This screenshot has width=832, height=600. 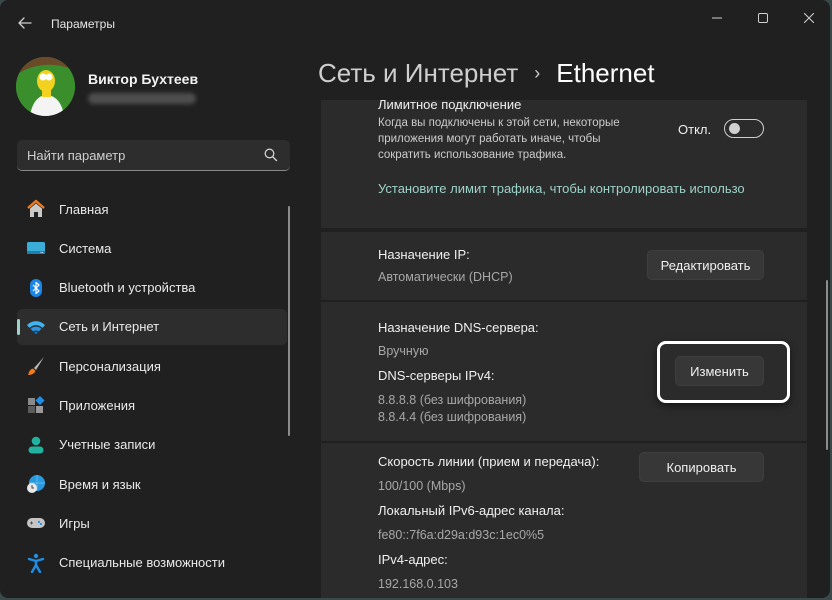 I want to click on gamepad-icon, so click(x=36, y=523).